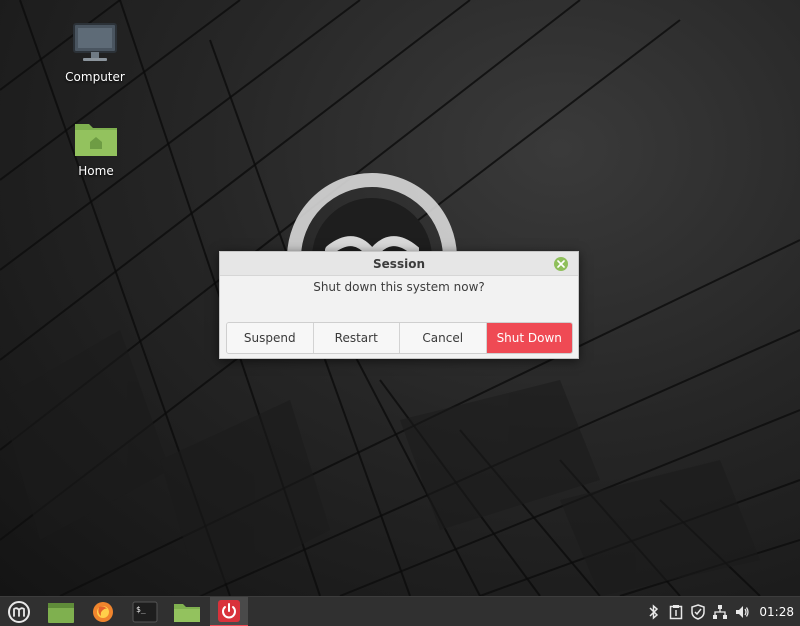 The height and width of the screenshot is (626, 800). I want to click on taskbar-power-button, so click(229, 611).